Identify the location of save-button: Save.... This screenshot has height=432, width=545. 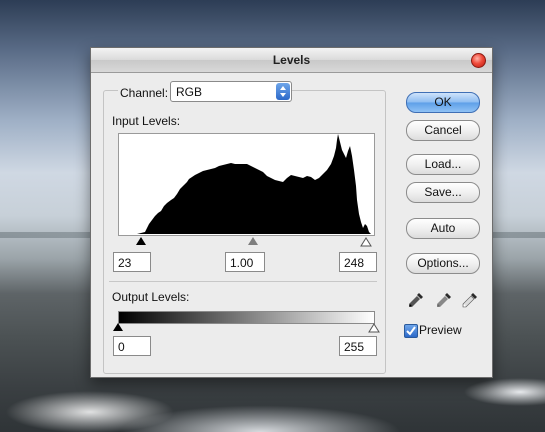
(443, 192).